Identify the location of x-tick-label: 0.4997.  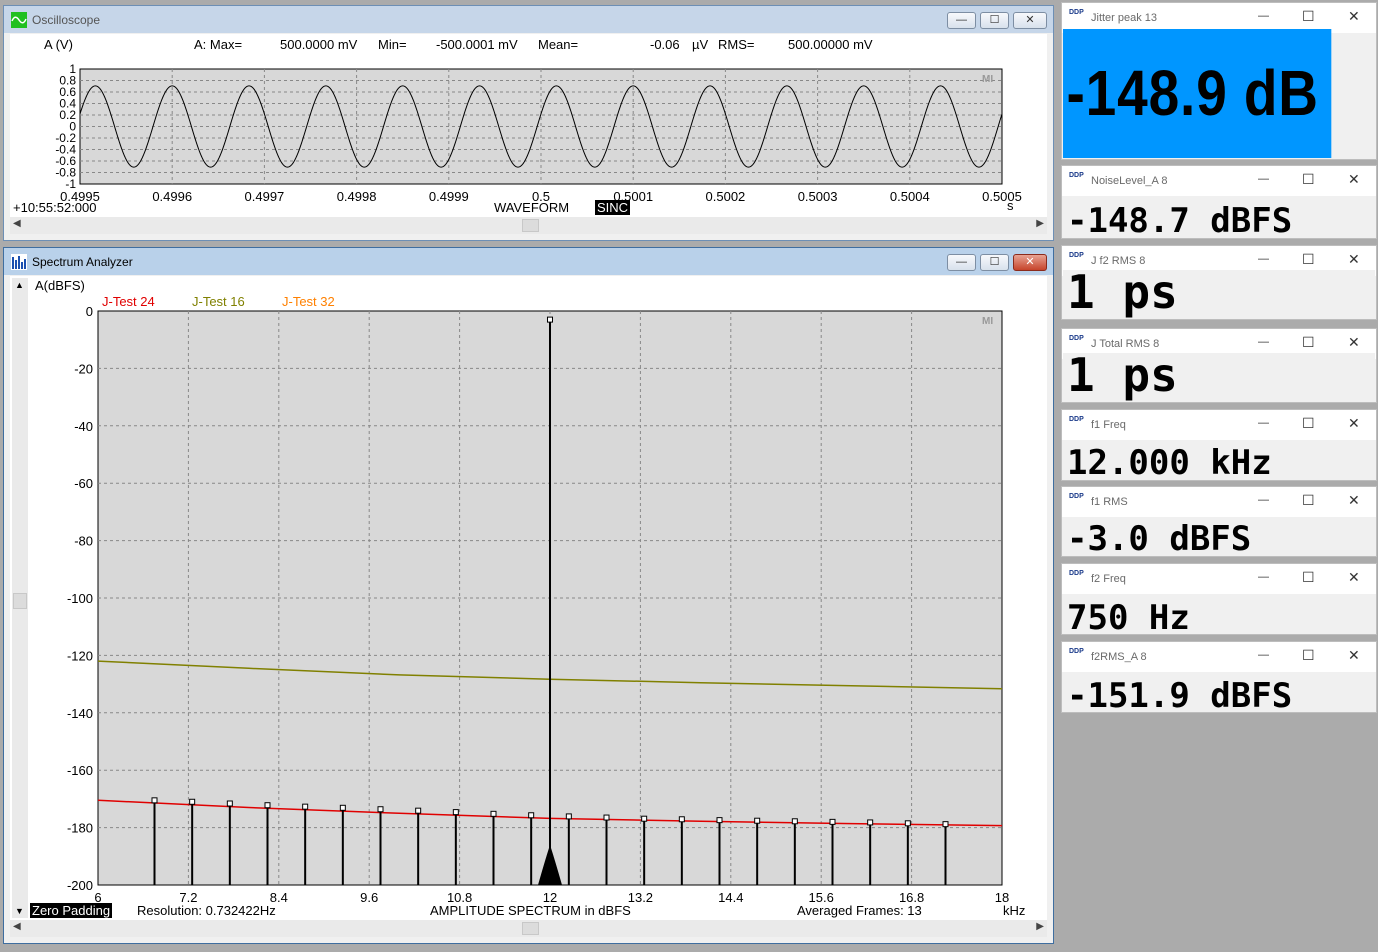
(265, 196).